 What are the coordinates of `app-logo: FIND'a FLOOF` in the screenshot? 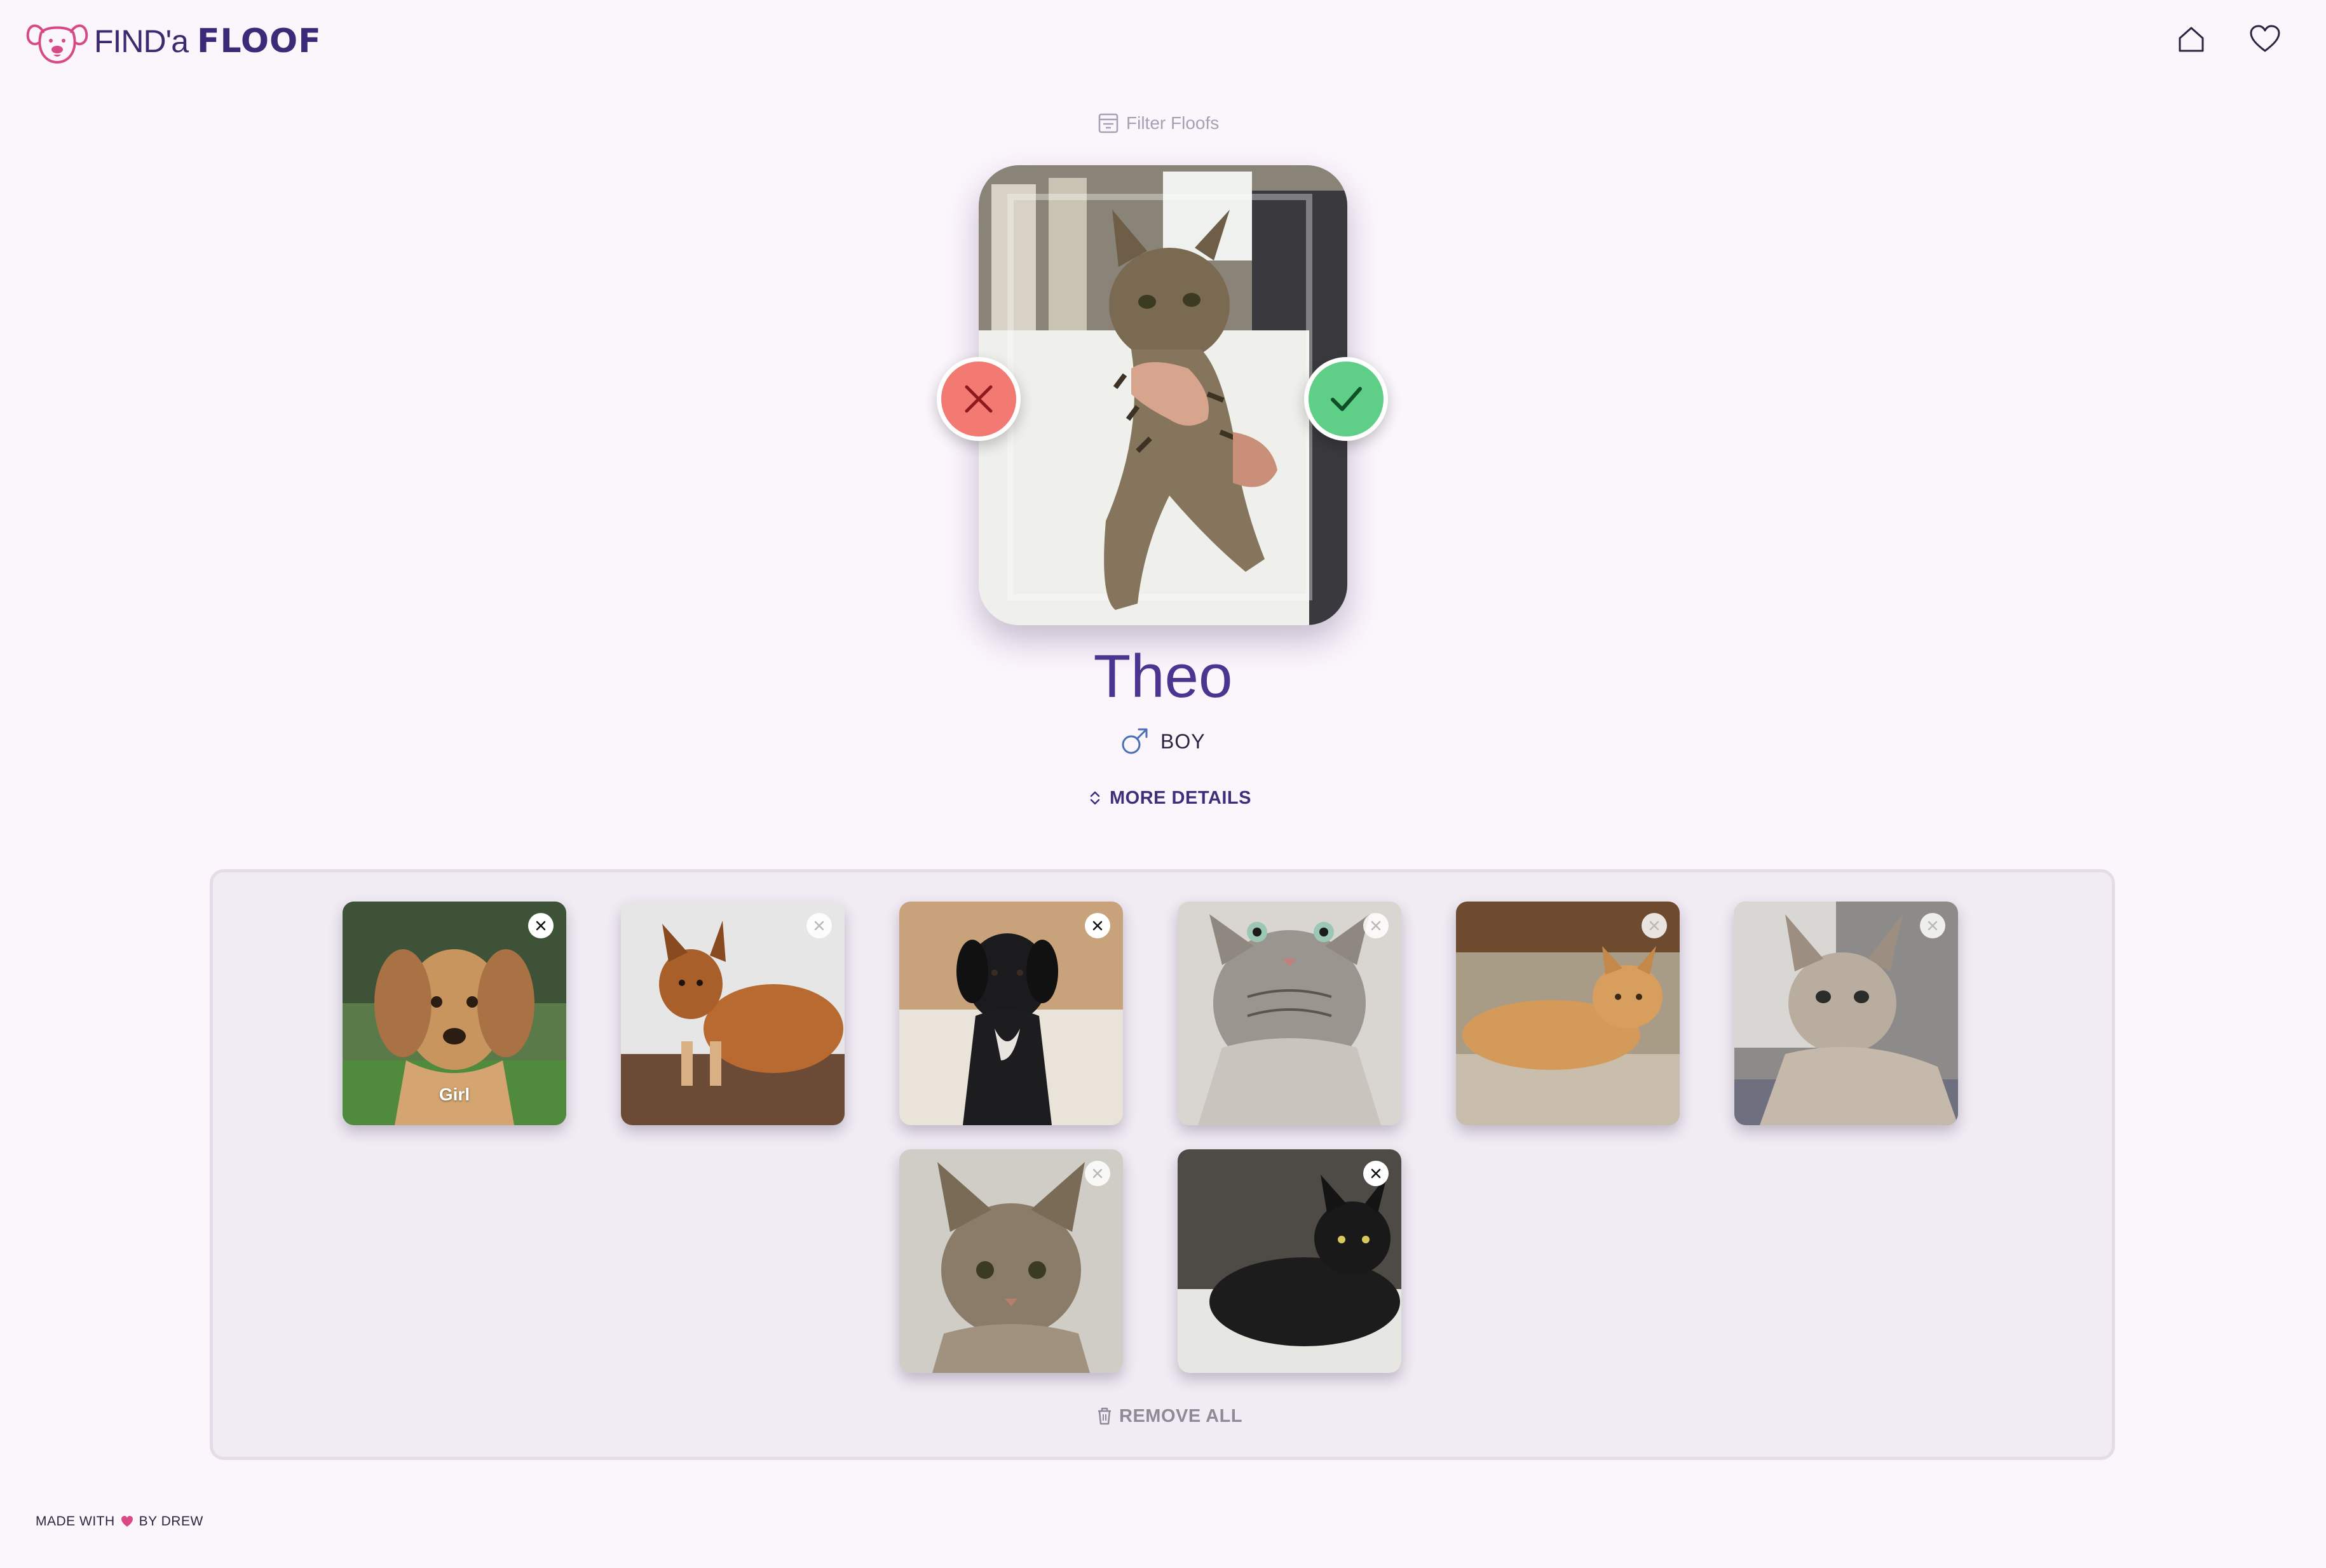 It's located at (173, 41).